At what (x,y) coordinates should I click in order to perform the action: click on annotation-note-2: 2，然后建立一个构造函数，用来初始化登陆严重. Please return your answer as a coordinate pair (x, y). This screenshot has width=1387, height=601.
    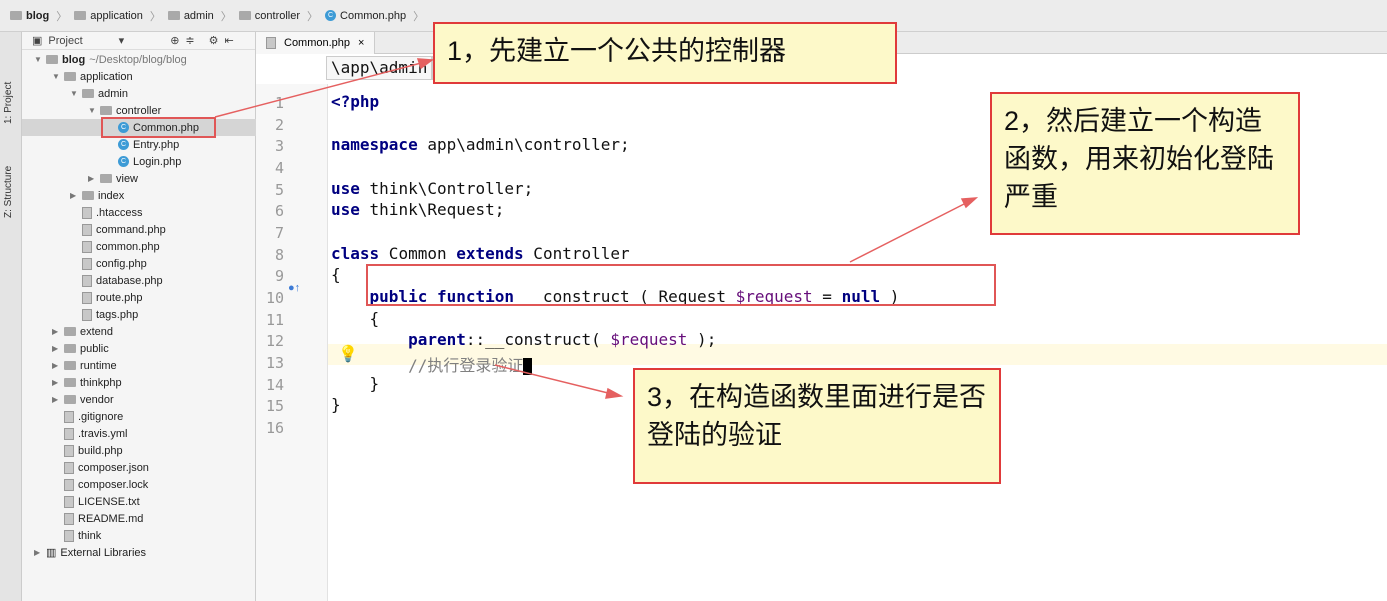
    Looking at the image, I should click on (1145, 163).